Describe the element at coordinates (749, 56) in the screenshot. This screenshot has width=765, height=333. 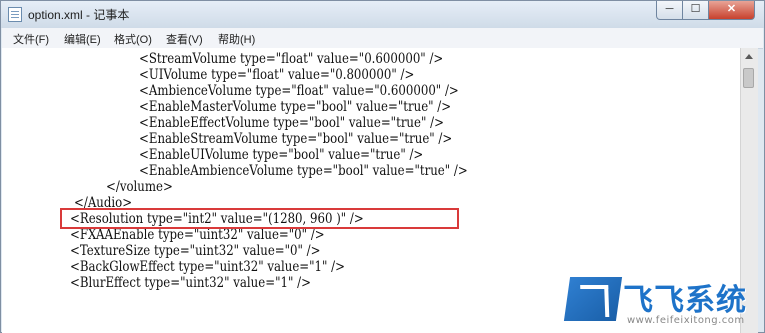
I see `scroll-up-arrow-icon` at that location.